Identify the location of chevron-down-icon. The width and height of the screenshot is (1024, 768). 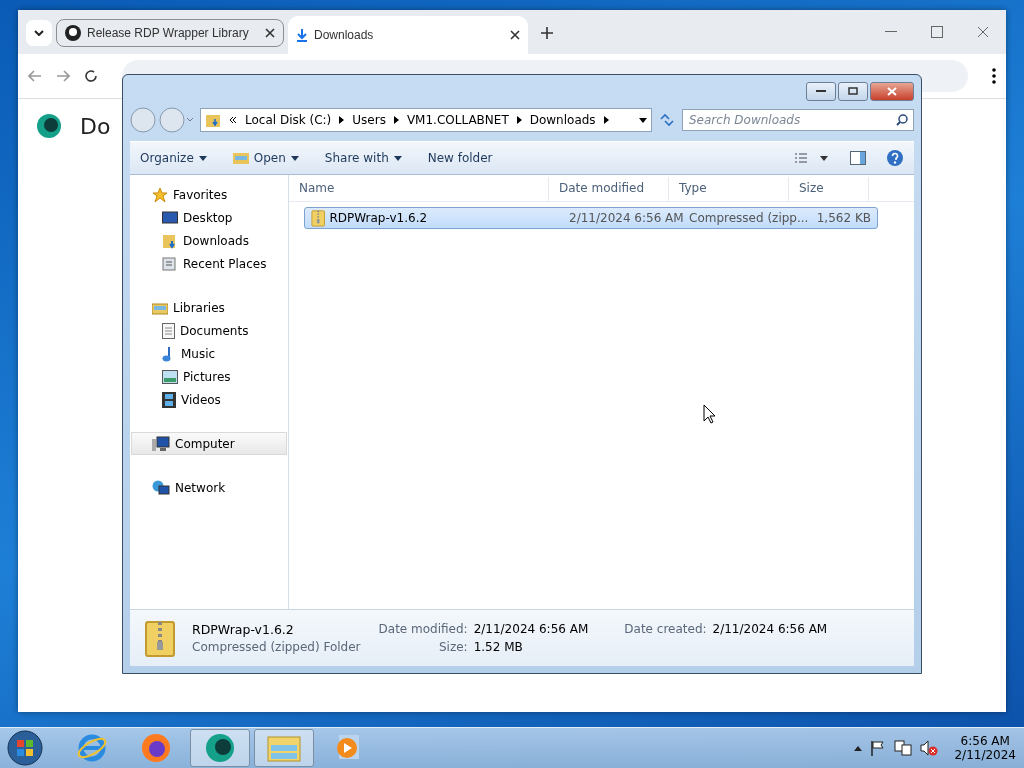
(39, 33).